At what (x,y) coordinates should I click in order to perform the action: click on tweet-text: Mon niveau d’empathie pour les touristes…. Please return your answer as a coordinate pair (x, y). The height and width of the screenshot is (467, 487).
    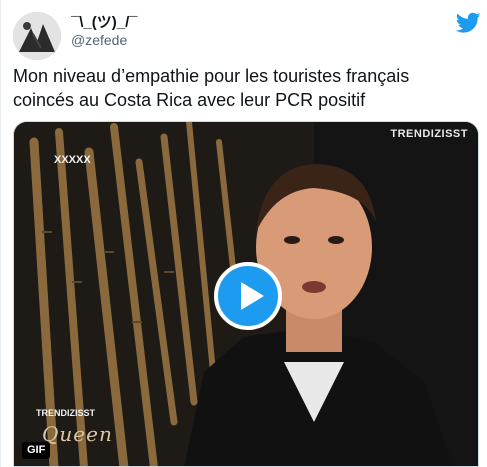
    Looking at the image, I should click on (211, 88).